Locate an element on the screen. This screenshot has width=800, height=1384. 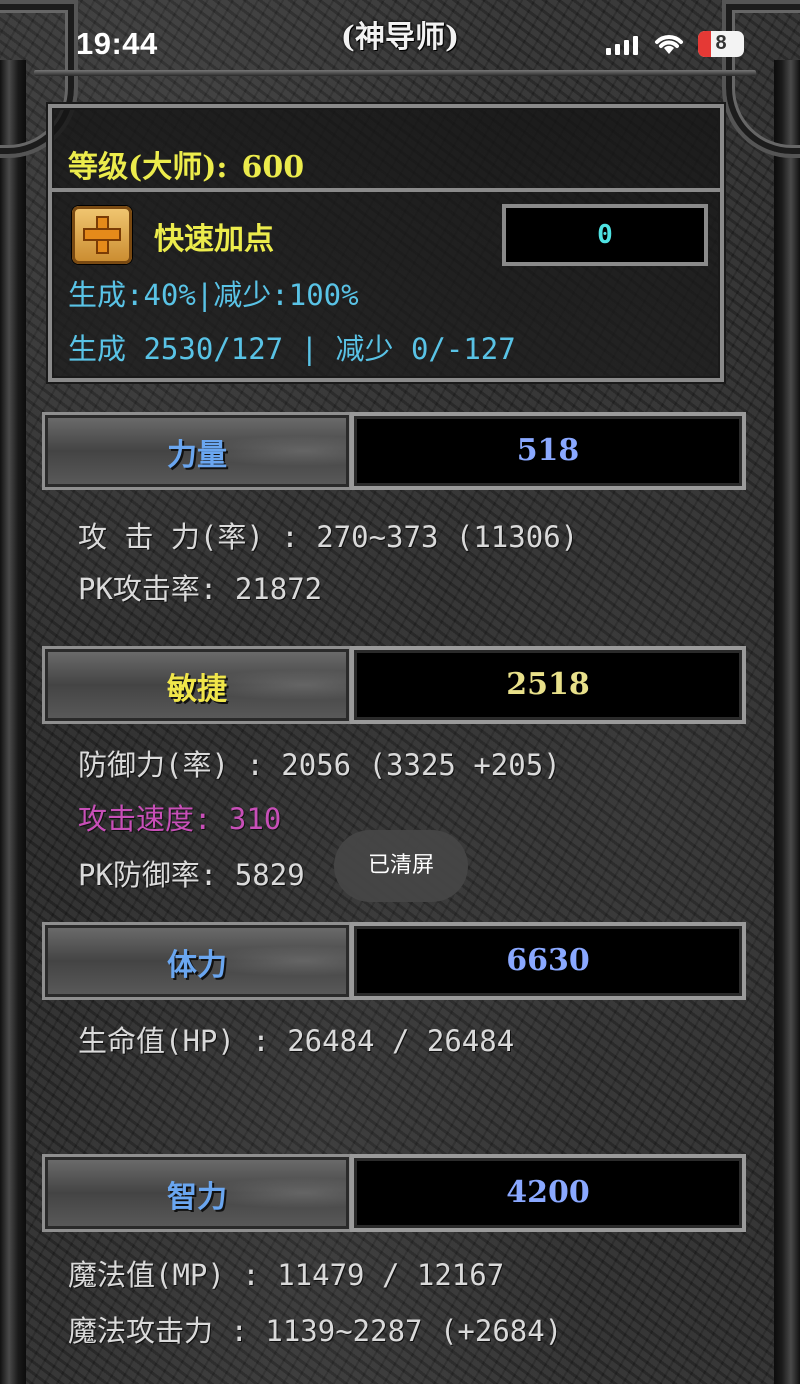
level-value: 600 is located at coordinates (273, 167).